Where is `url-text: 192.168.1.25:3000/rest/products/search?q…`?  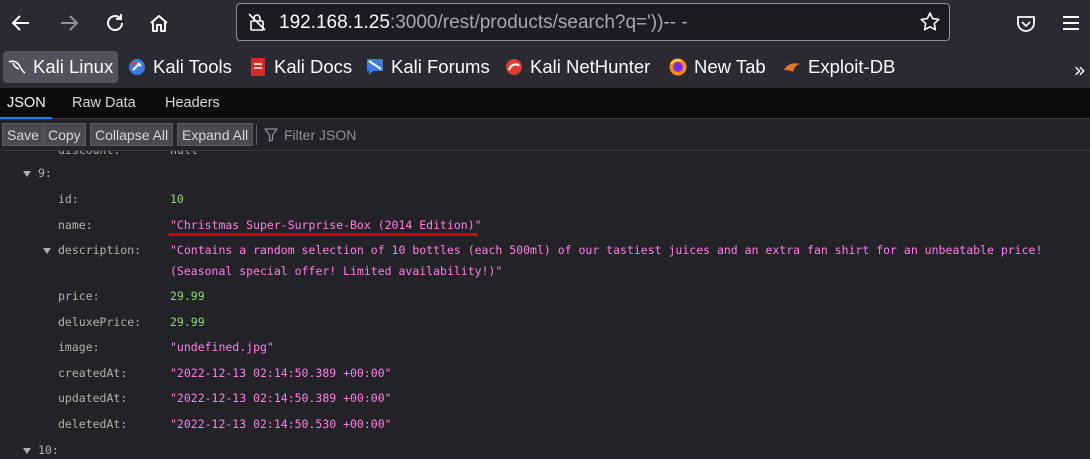 url-text: 192.168.1.25:3000/rest/products/search?q… is located at coordinates (483, 23).